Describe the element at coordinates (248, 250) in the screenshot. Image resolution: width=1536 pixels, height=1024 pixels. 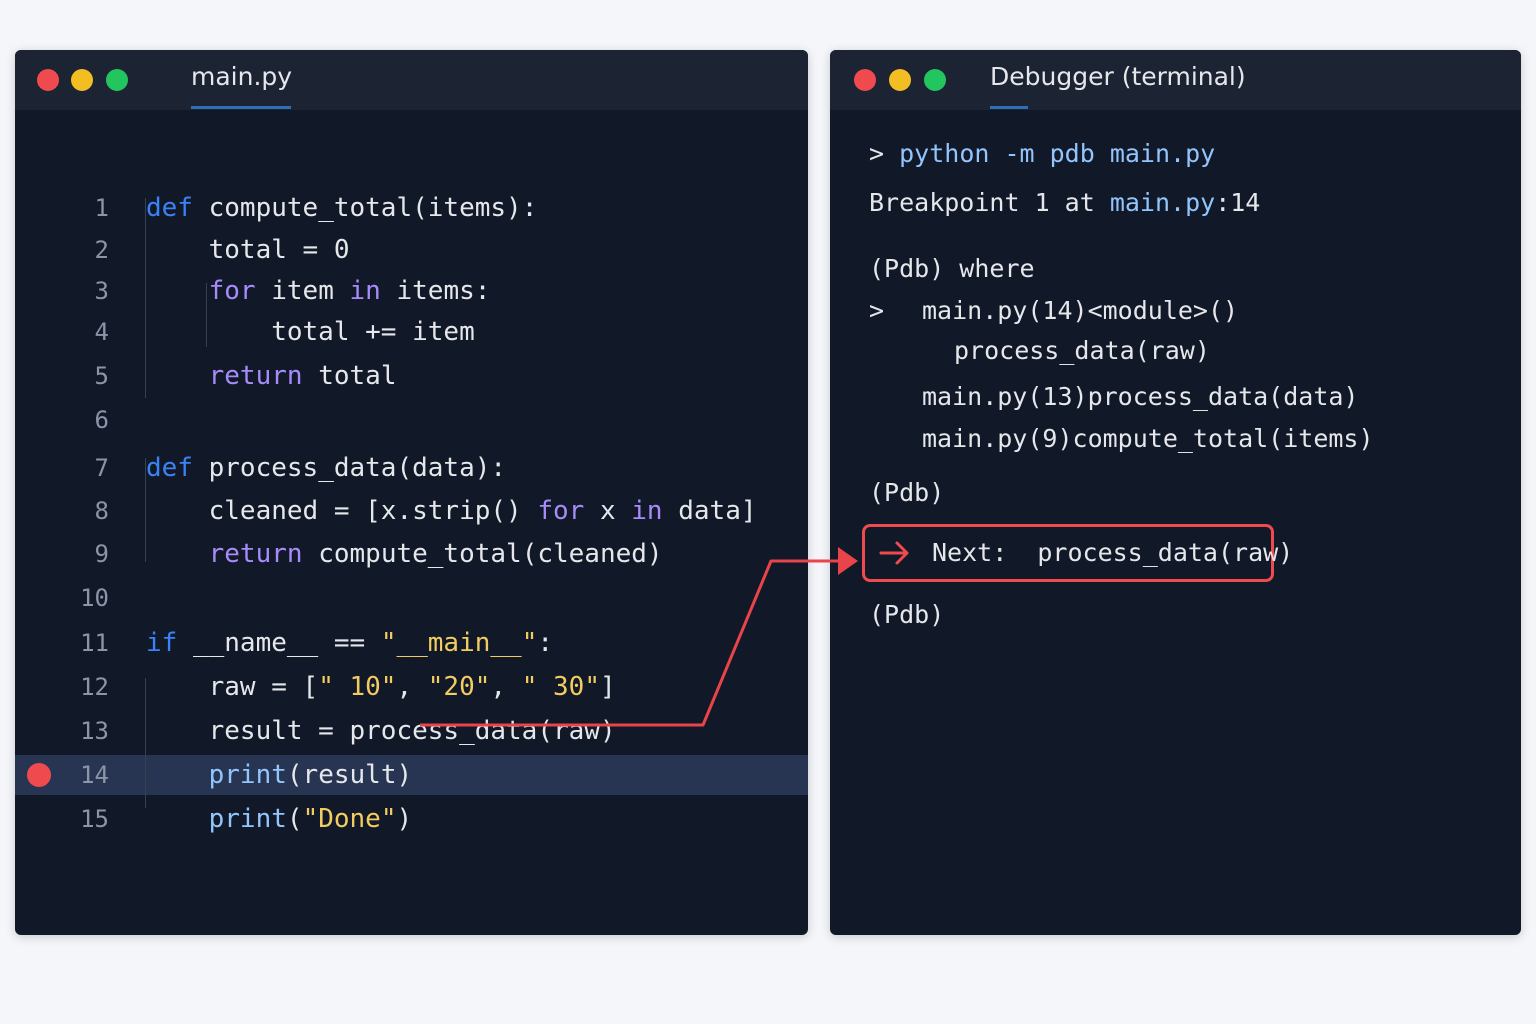
I see `code-text: total = 0` at that location.